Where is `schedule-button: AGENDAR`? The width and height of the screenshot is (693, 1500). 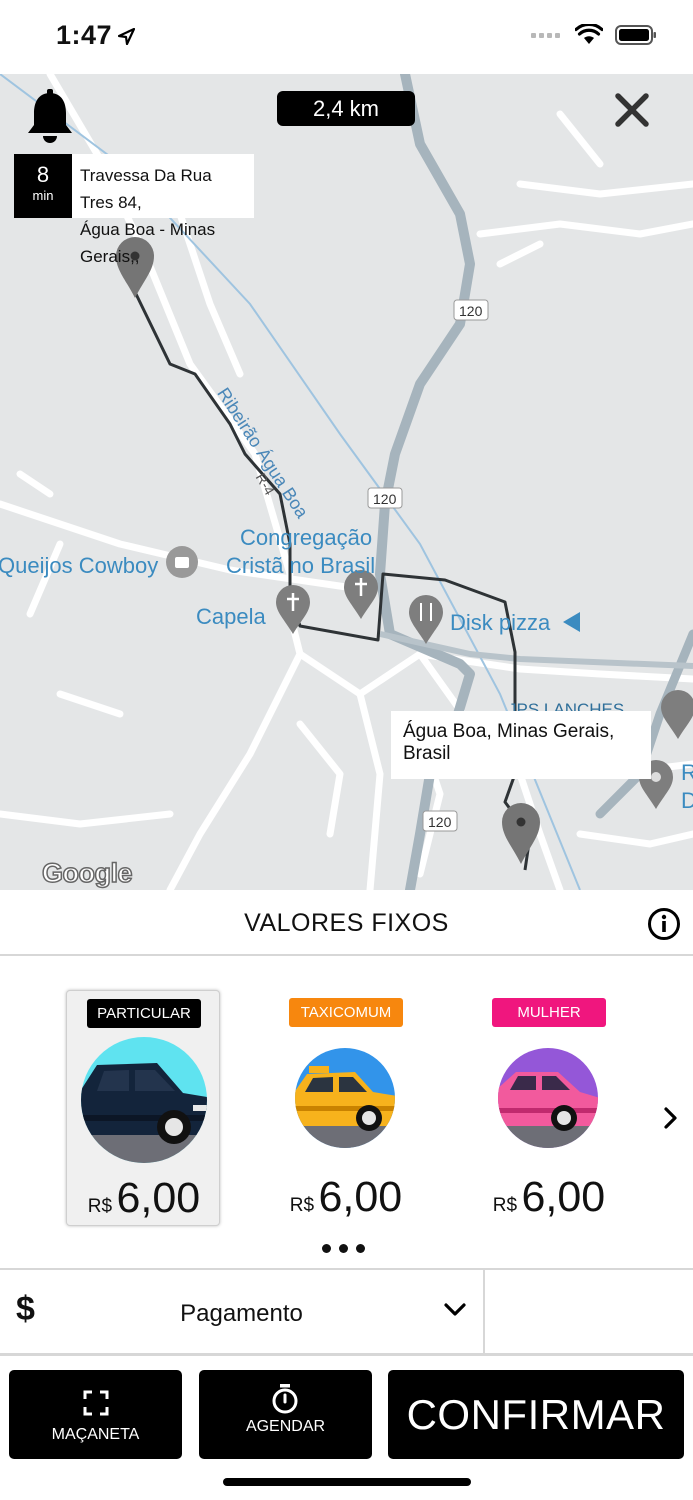 schedule-button: AGENDAR is located at coordinates (285, 1414).